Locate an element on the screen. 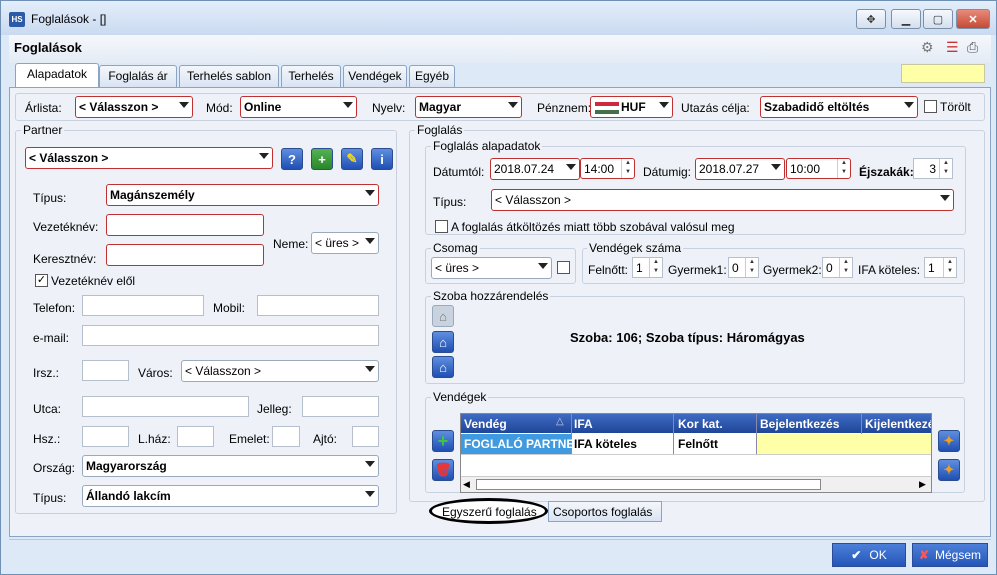 This screenshot has width=997, height=575. cancel-icon: ✘ is located at coordinates (924, 555).